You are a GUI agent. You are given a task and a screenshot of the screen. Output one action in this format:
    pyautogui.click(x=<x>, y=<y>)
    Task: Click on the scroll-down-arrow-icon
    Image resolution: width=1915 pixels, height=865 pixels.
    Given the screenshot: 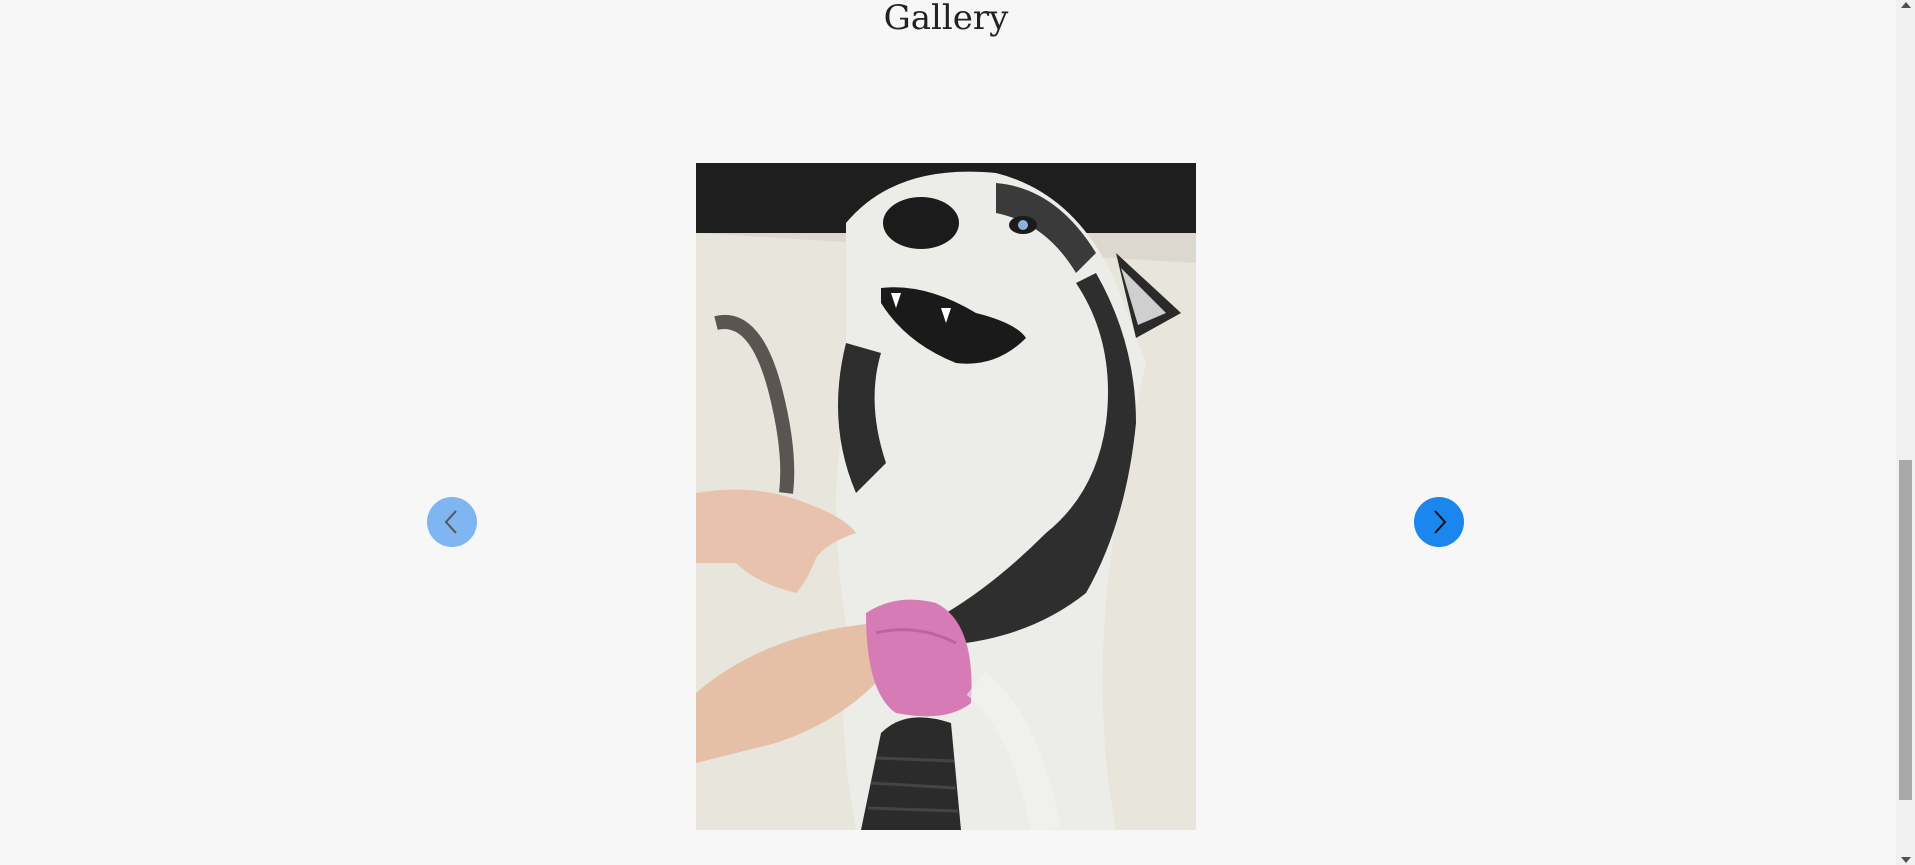 What is the action you would take?
    pyautogui.click(x=1906, y=860)
    